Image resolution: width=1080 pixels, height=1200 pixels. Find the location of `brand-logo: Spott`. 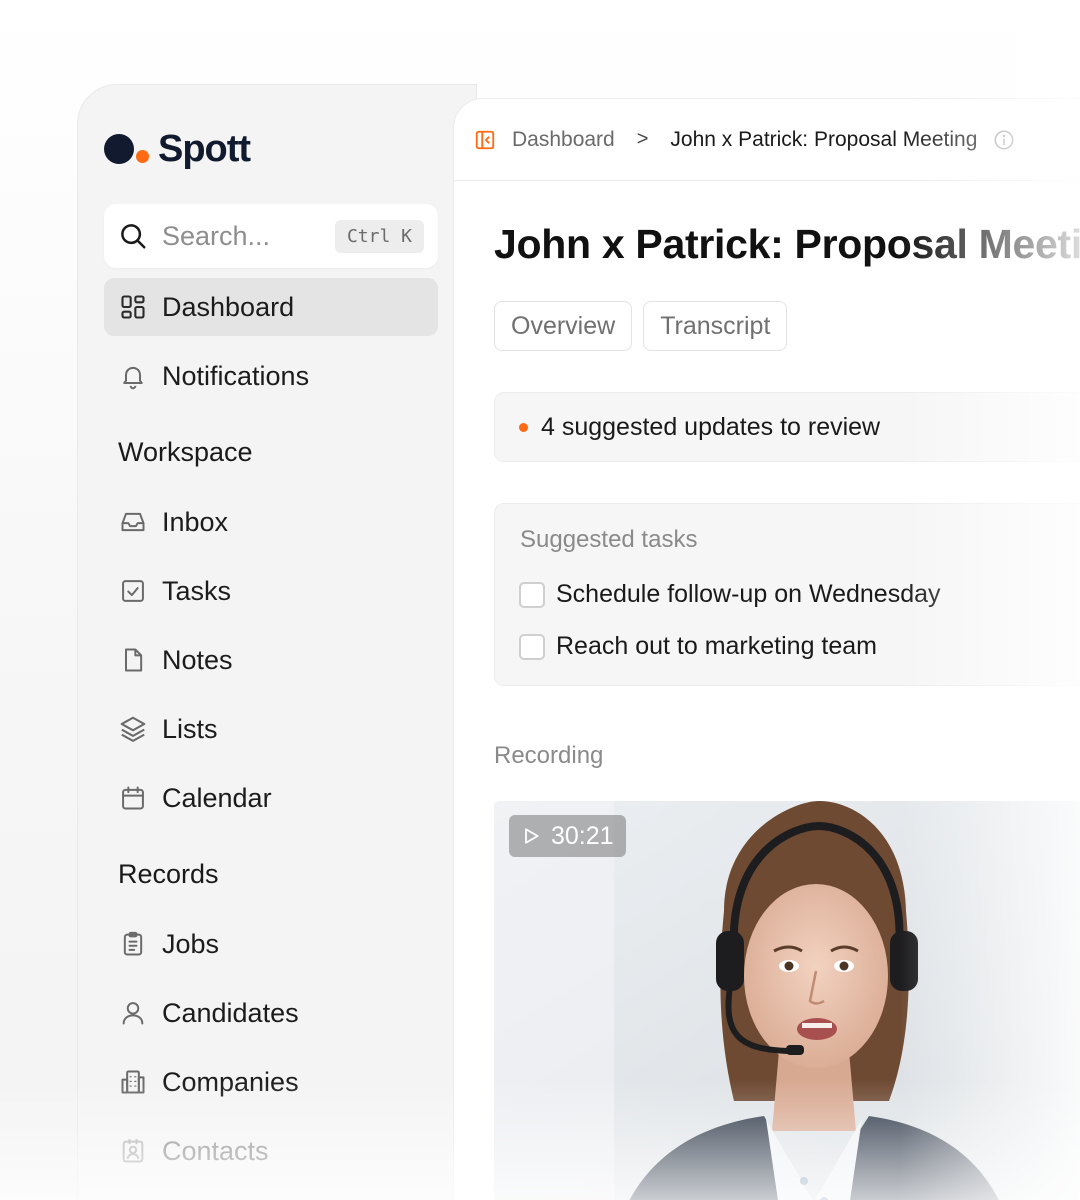

brand-logo: Spott is located at coordinates (177, 148).